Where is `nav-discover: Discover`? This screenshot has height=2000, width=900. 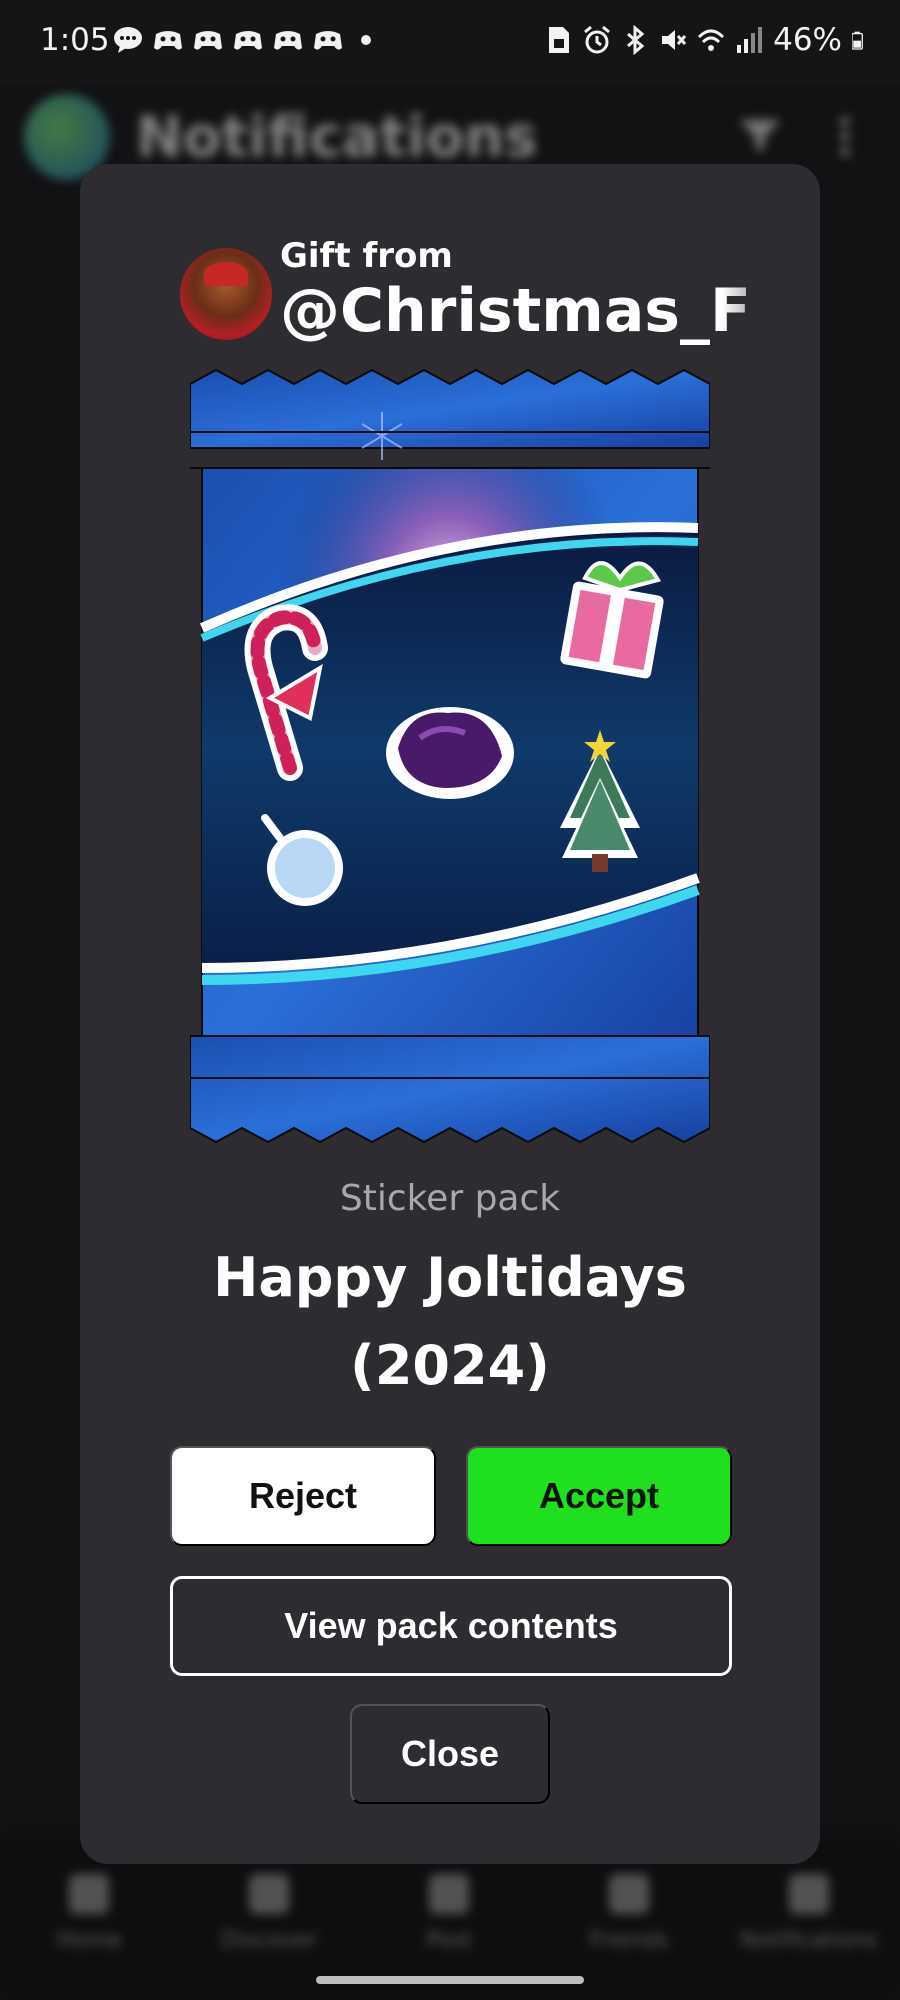 nav-discover: Discover is located at coordinates (269, 1913).